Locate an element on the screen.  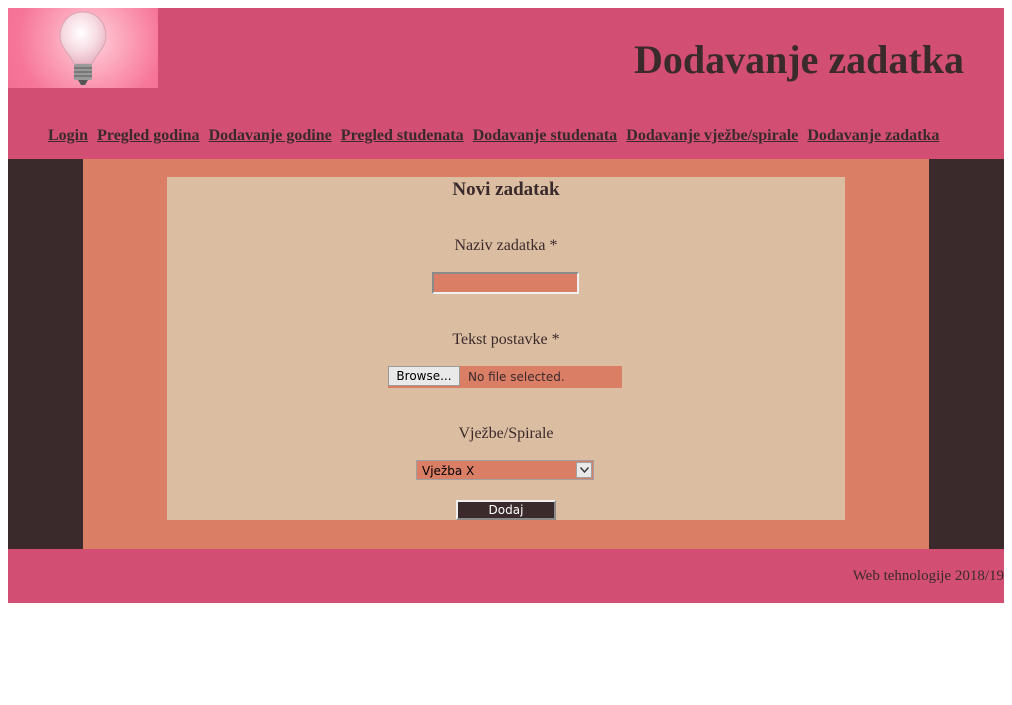
exercise-select: Vježba X is located at coordinates (505, 470).